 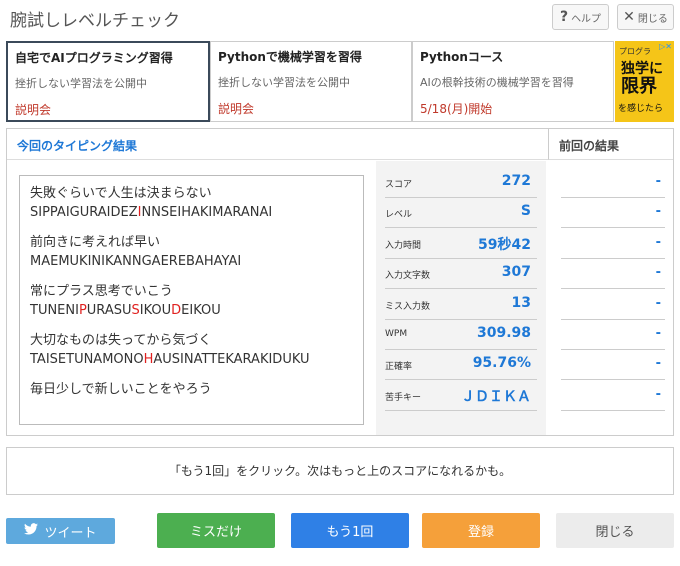 What do you see at coordinates (82, 310) in the screenshot?
I see `missed-character: P` at bounding box center [82, 310].